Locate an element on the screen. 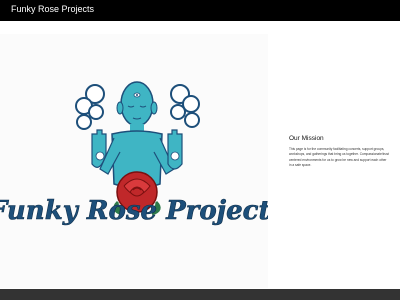  right-swirl-clouds is located at coordinates (185, 106).